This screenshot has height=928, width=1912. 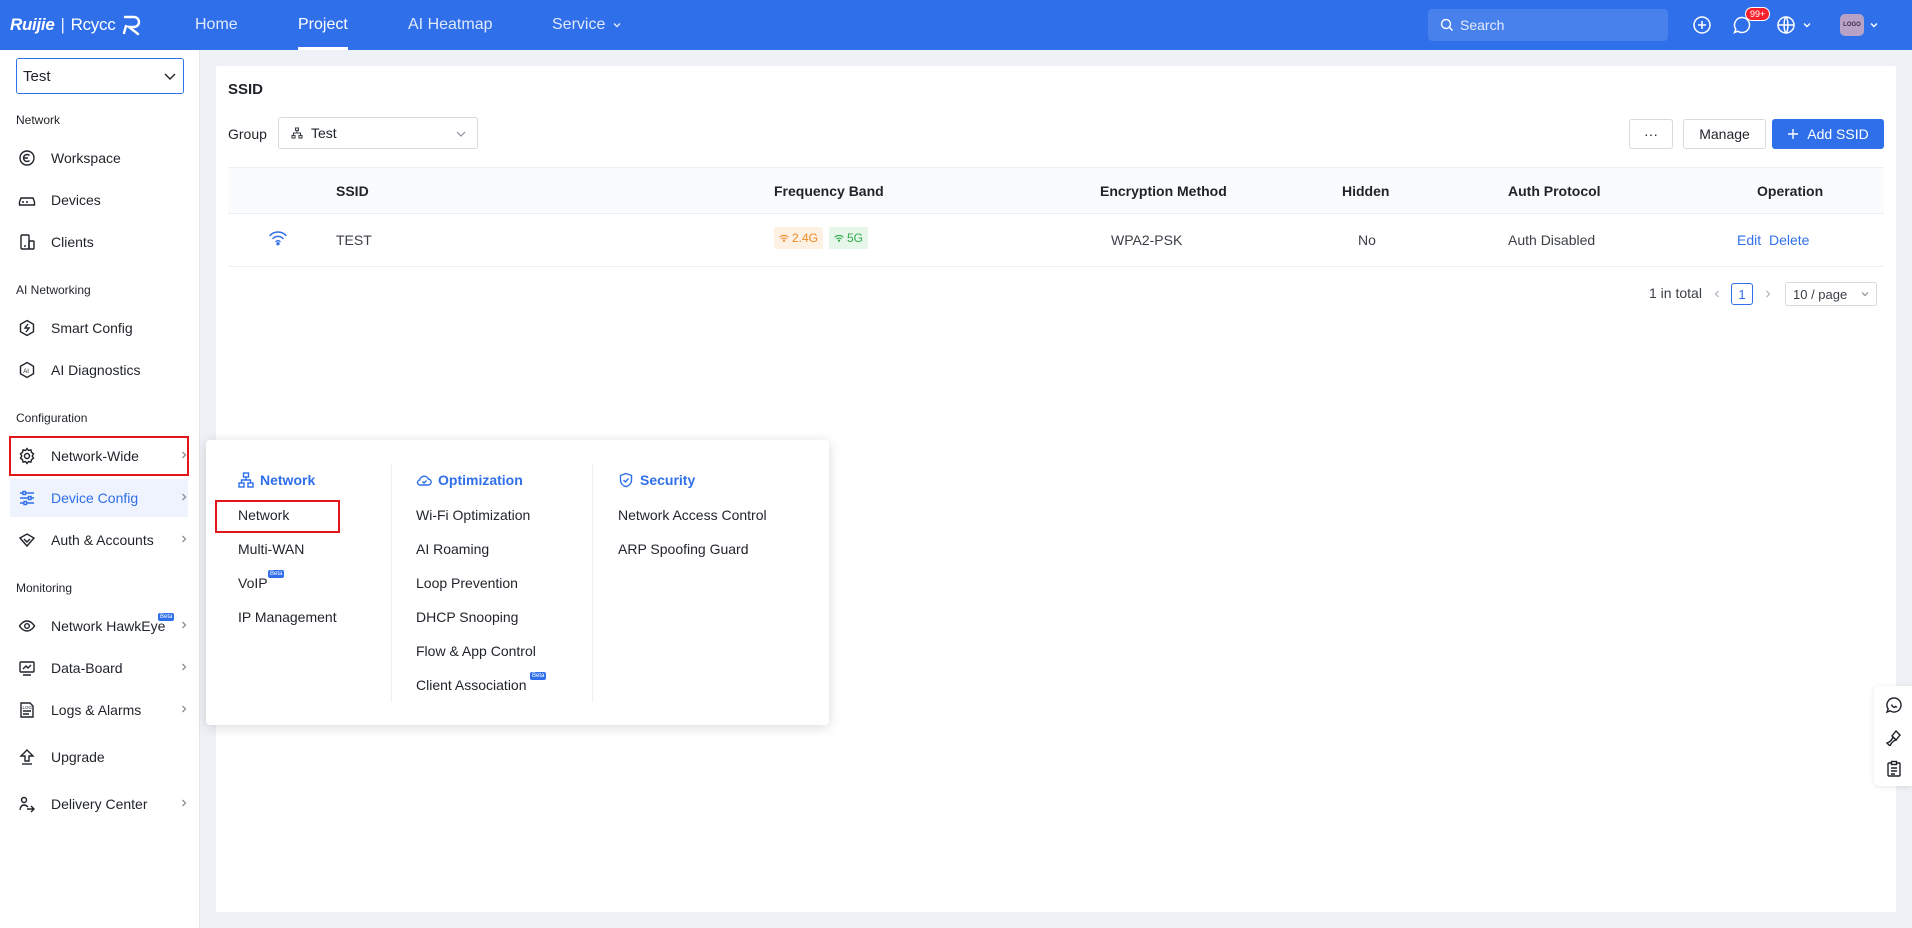 What do you see at coordinates (469, 480) in the screenshot?
I see `menu-group-optimization: Optimization` at bounding box center [469, 480].